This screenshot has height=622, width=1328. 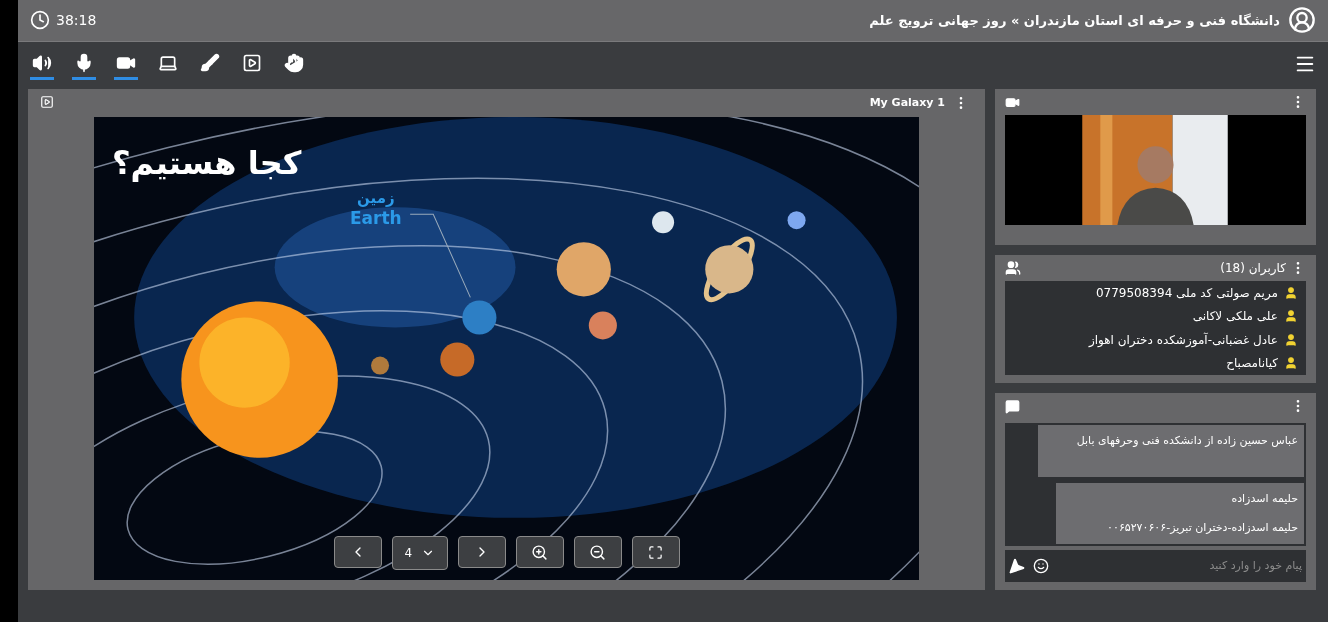 What do you see at coordinates (1202, 527) in the screenshot?
I see `message-text: حلیمه اسدزاده-دختران تبریز-۰۰۶۵۲۷۰۶۰۶` at bounding box center [1202, 527].